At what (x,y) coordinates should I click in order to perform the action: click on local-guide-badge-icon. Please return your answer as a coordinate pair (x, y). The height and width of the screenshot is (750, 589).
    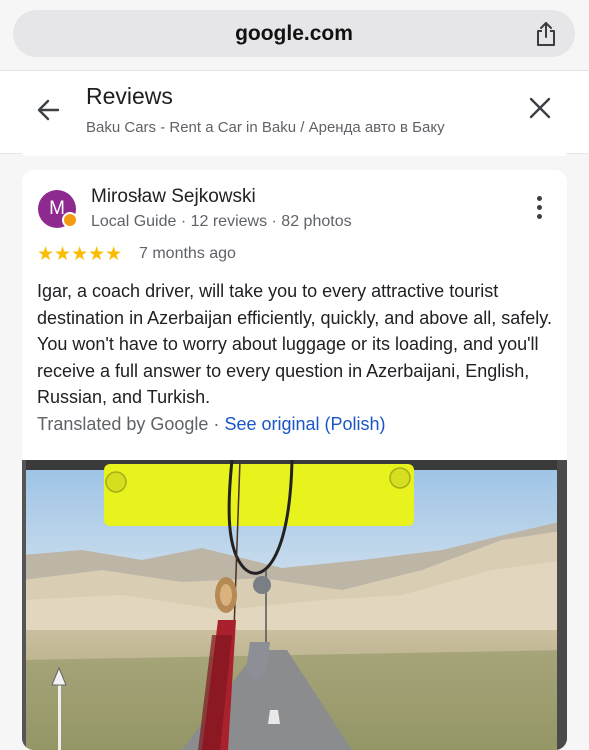
    Looking at the image, I should click on (70, 220).